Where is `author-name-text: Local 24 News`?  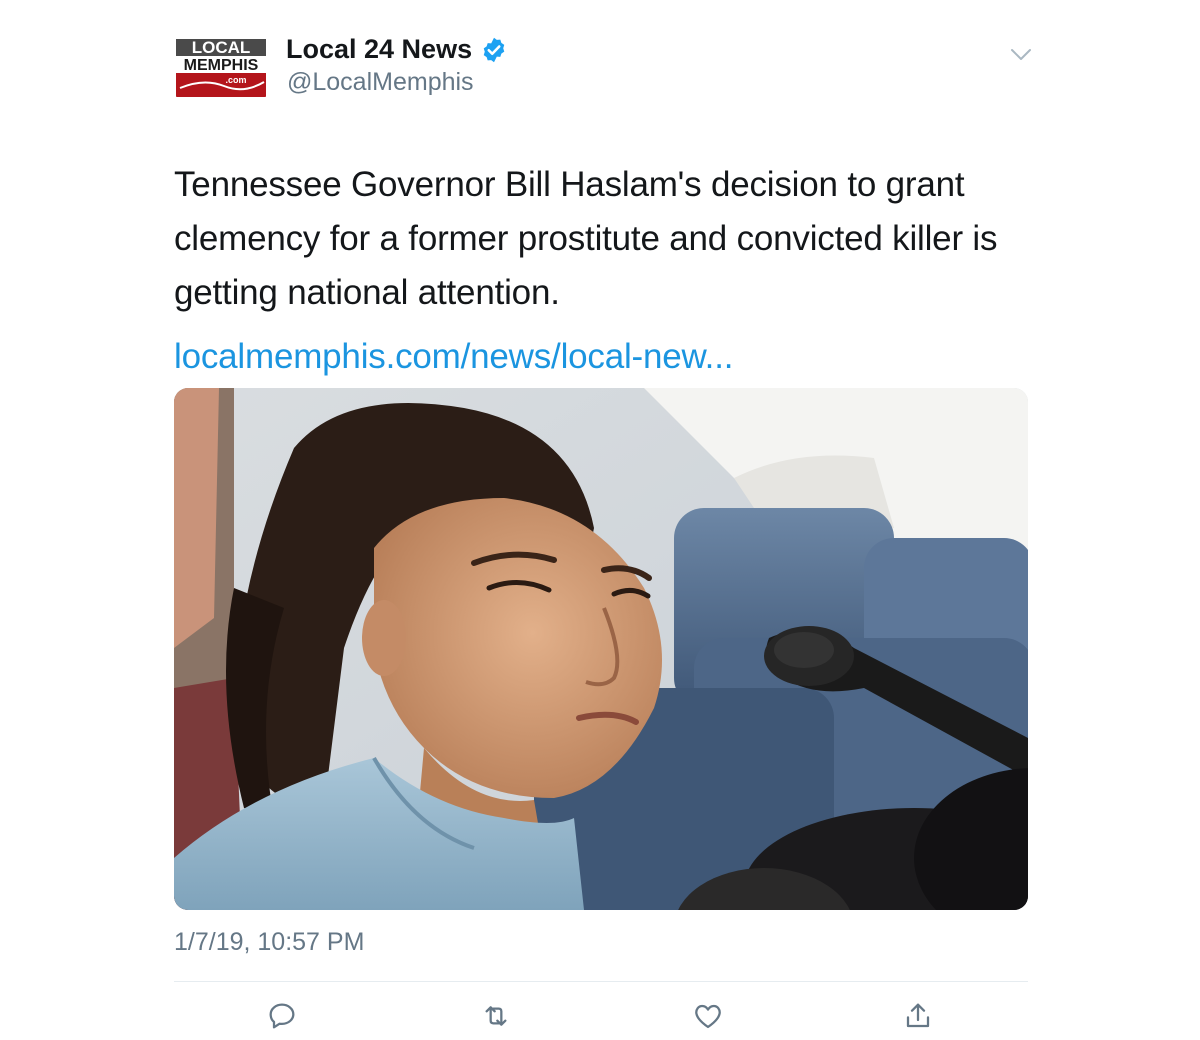
author-name-text: Local 24 News is located at coordinates (379, 49).